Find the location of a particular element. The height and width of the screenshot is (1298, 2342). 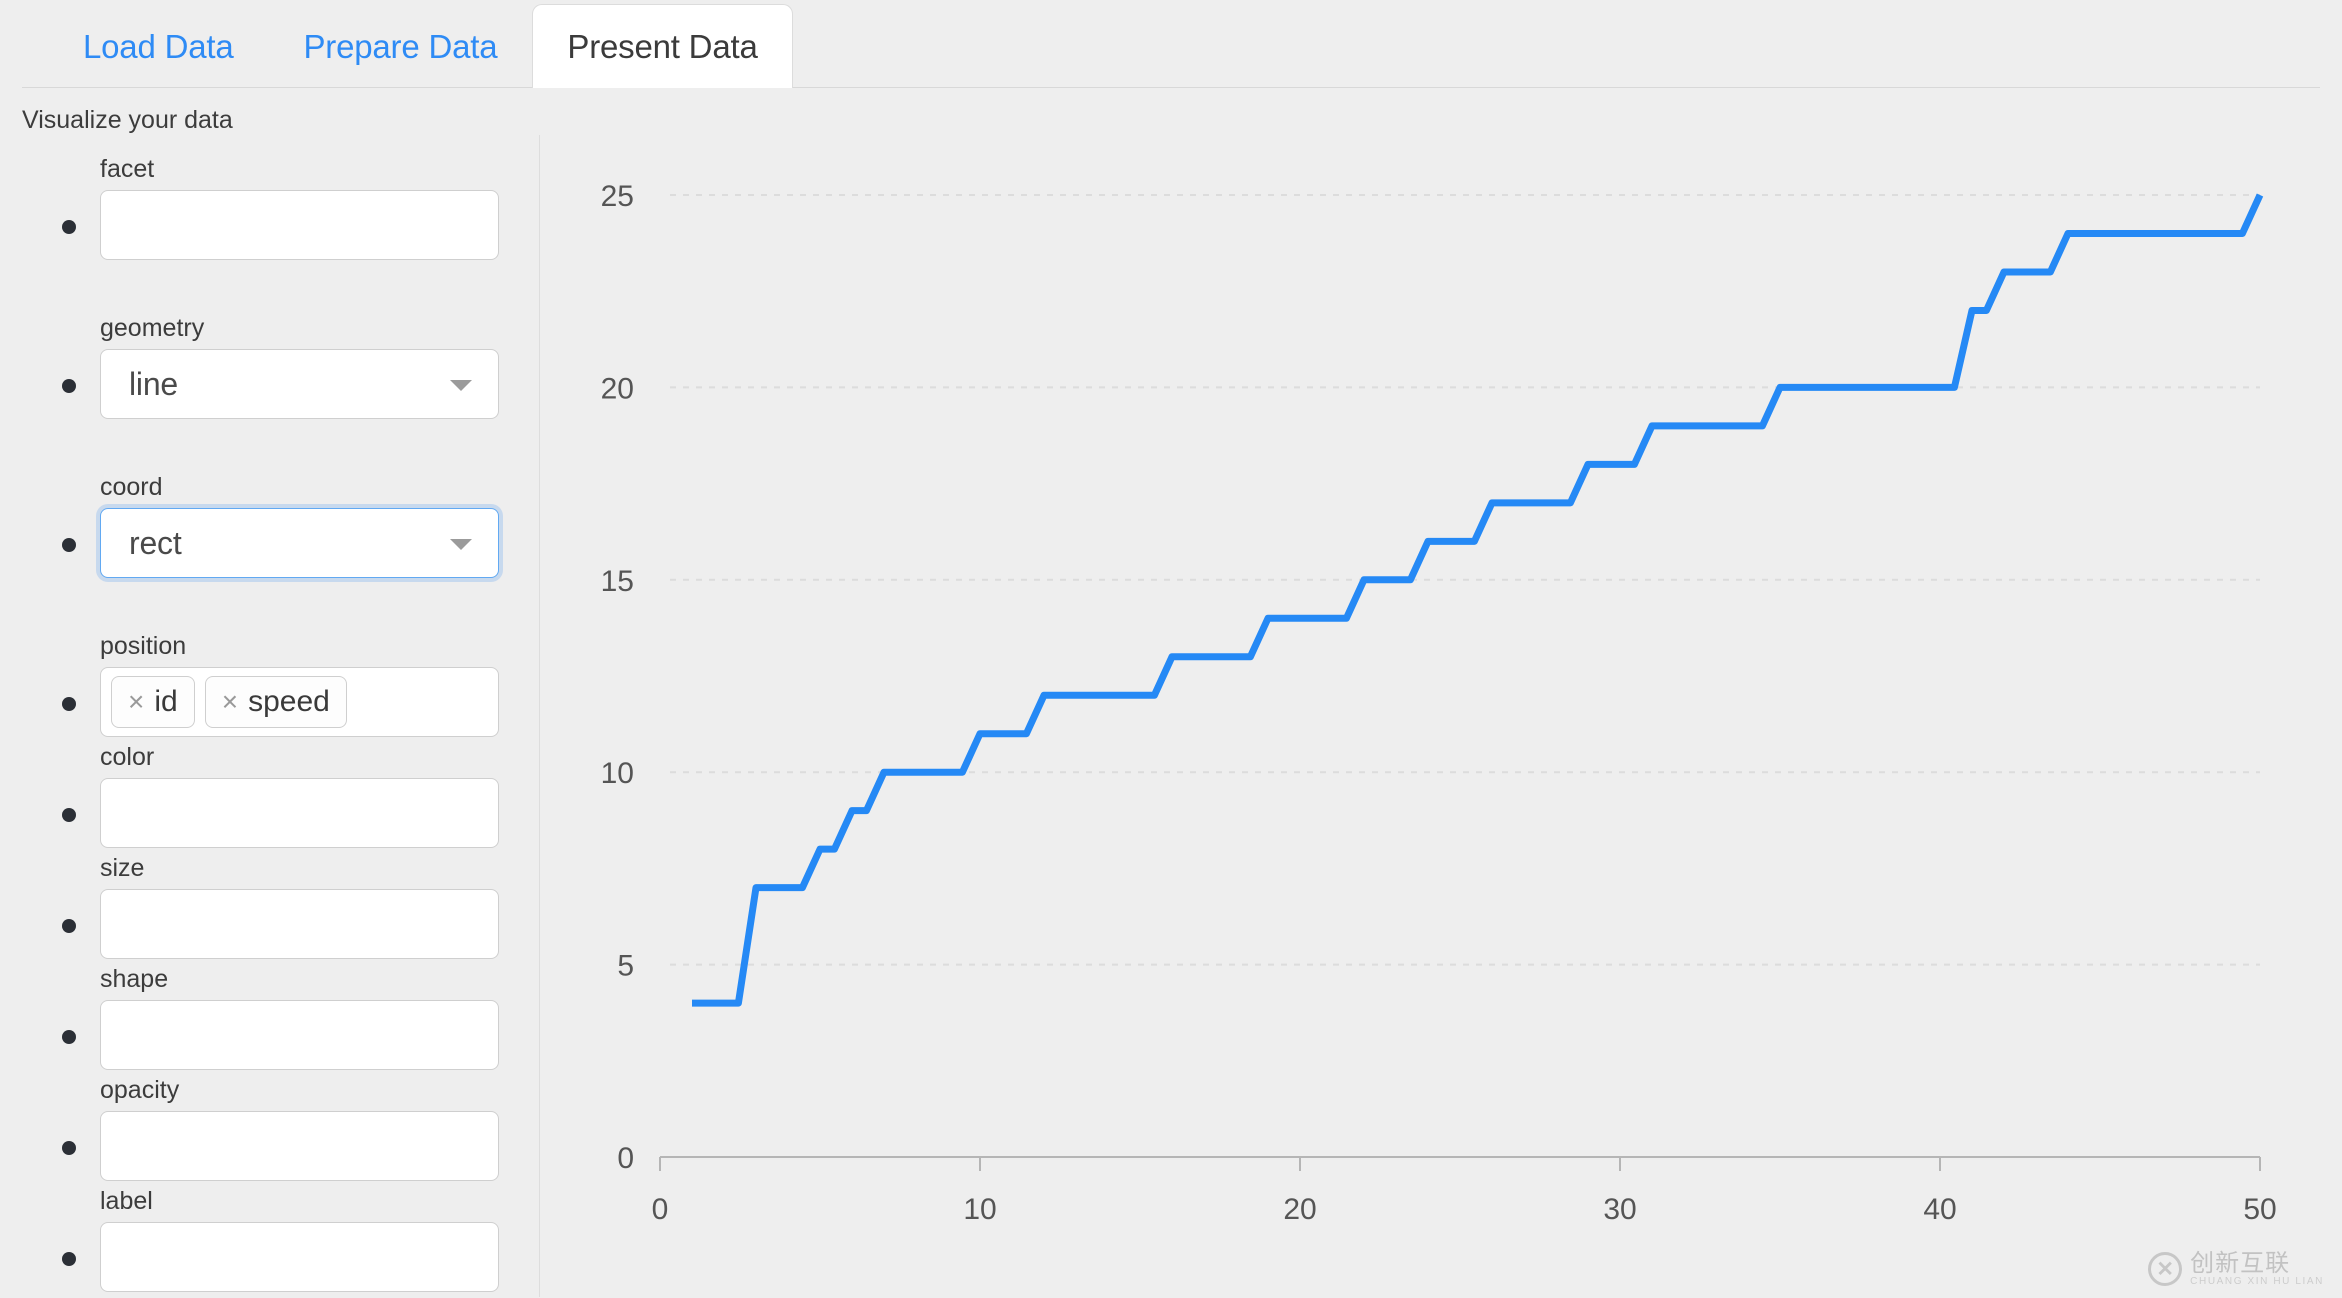

field-label-geometry: geometry is located at coordinates (152, 328).